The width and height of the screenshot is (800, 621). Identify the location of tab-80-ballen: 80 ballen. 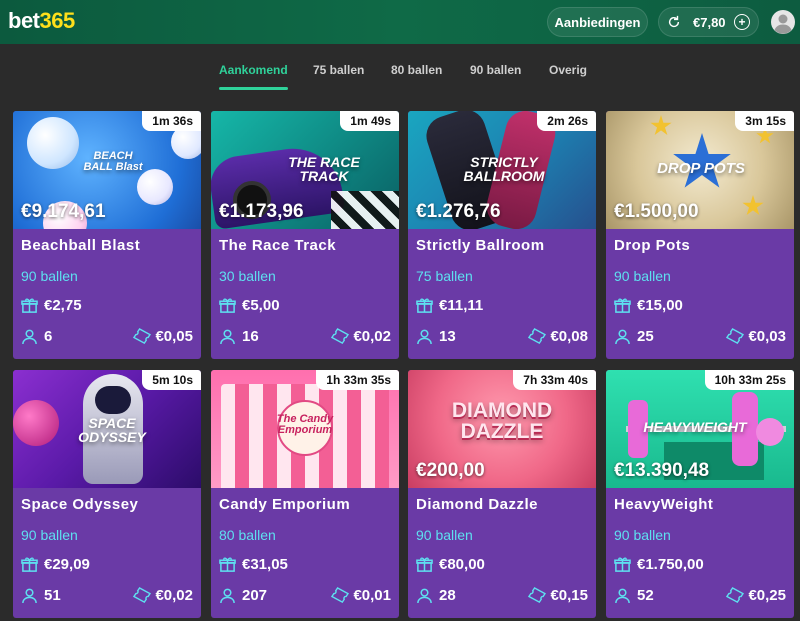
(416, 70).